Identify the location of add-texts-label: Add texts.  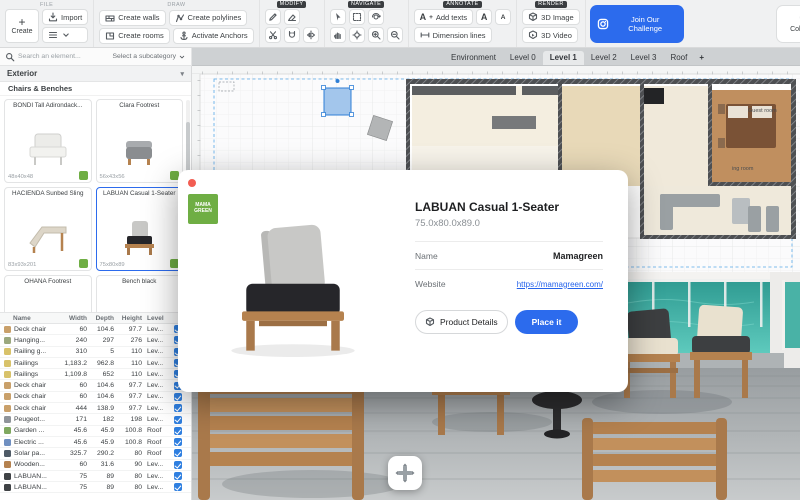
(451, 17).